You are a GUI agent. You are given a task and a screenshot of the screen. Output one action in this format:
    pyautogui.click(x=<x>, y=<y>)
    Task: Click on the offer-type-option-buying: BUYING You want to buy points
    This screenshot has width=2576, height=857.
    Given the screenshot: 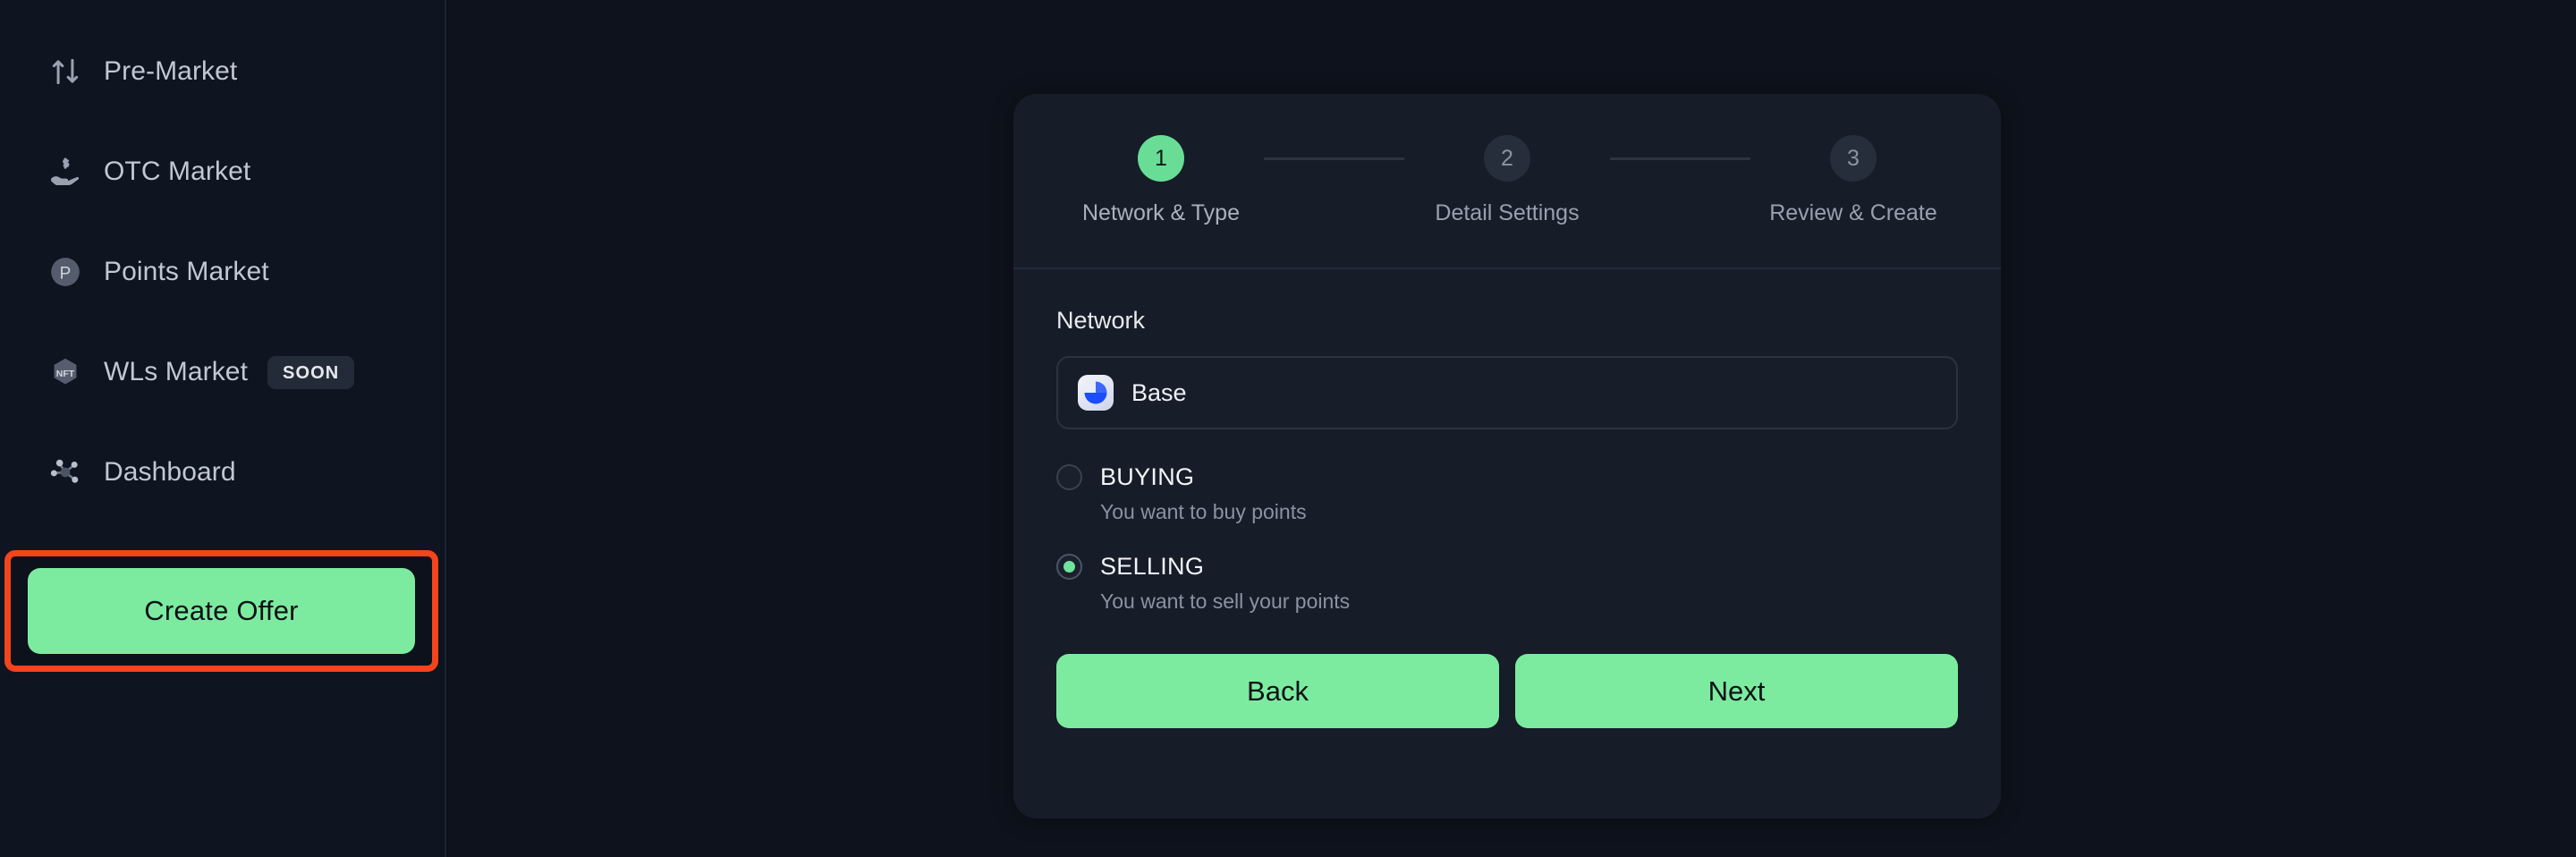 What is the action you would take?
    pyautogui.click(x=1507, y=493)
    